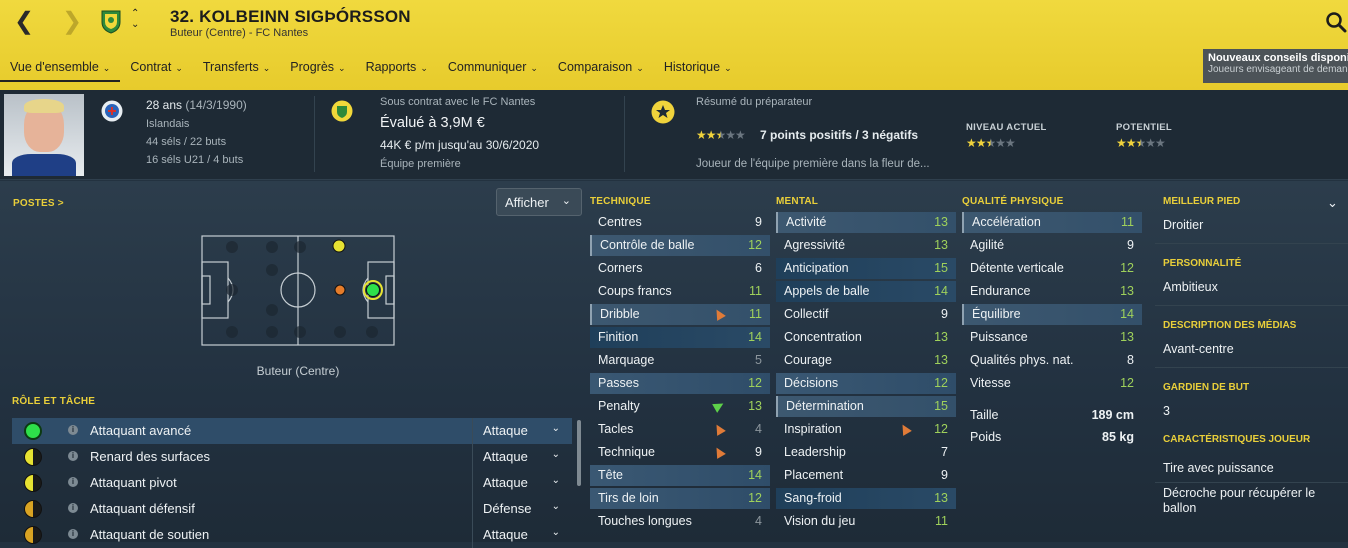 Image resolution: width=1348 pixels, height=548 pixels. Describe the element at coordinates (680, 429) in the screenshot. I see `attribute-row: Tacles 4` at that location.